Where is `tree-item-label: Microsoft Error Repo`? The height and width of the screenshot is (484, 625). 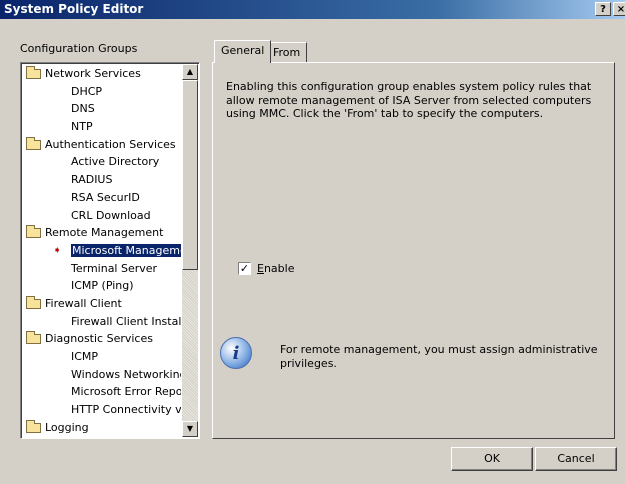 tree-item-label: Microsoft Error Repo is located at coordinates (126, 392).